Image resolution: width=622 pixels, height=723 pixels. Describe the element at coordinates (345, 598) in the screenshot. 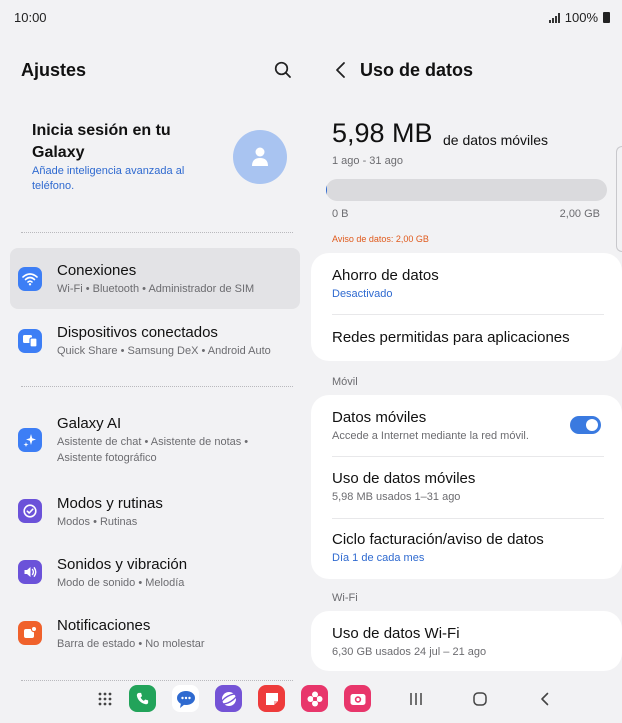

I see `section-label-wifi: Wi-Fi` at that location.